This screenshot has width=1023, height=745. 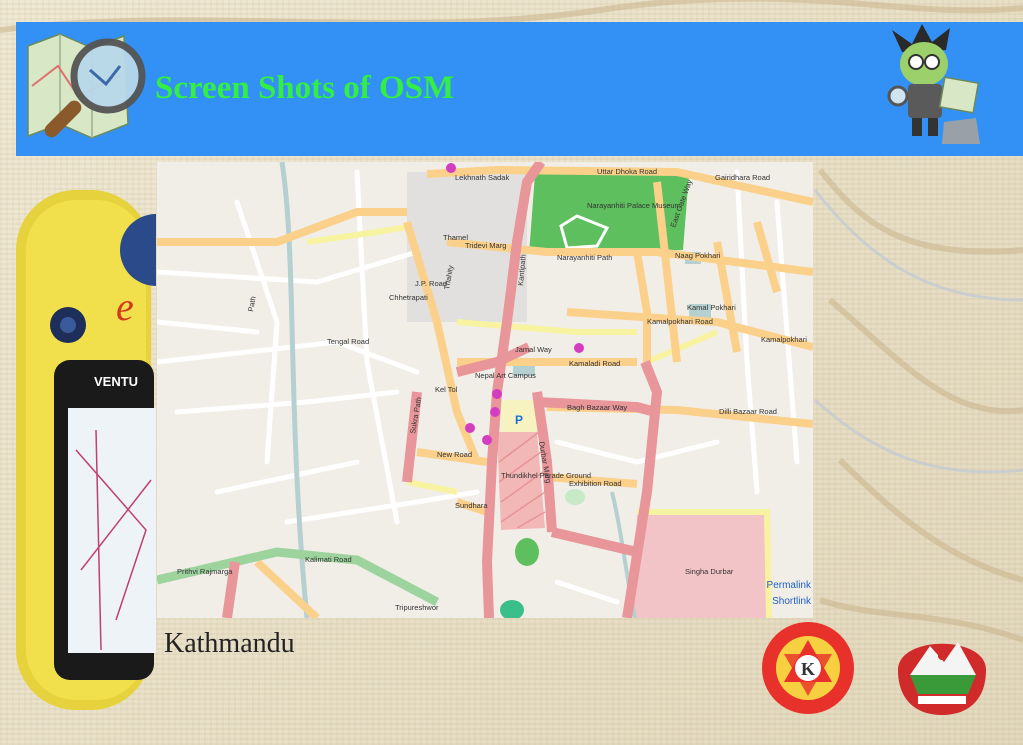 I want to click on slide-title: Screen Shots of OSM, so click(x=305, y=88).